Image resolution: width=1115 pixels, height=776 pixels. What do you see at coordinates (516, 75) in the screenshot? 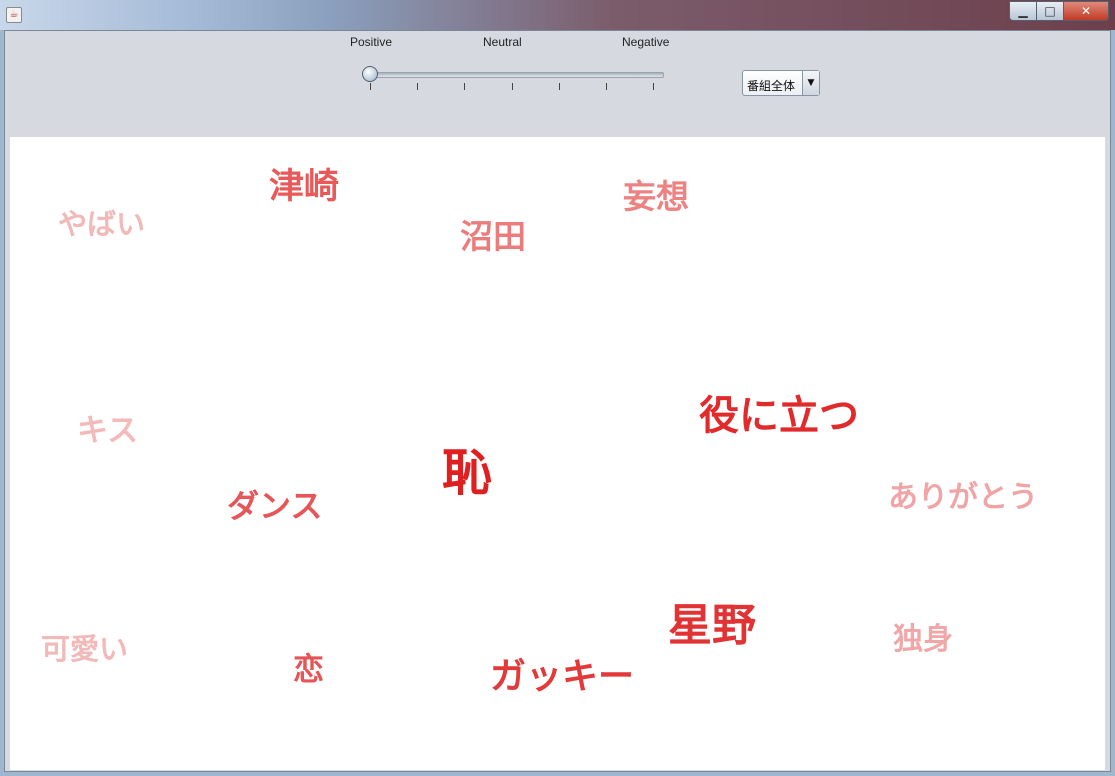
I see `sentiment-slider-track` at bounding box center [516, 75].